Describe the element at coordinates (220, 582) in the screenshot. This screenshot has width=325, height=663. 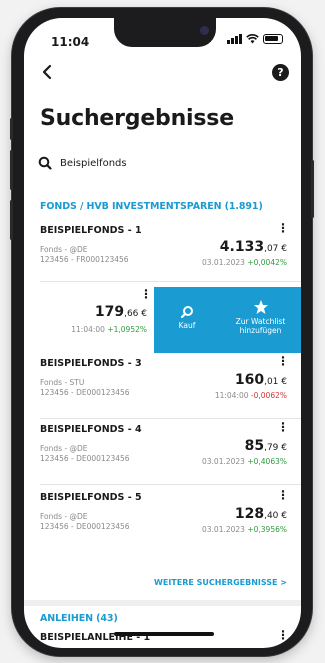
I see `more-results-link: WEITERE SUCHERGEBNISSE >` at that location.